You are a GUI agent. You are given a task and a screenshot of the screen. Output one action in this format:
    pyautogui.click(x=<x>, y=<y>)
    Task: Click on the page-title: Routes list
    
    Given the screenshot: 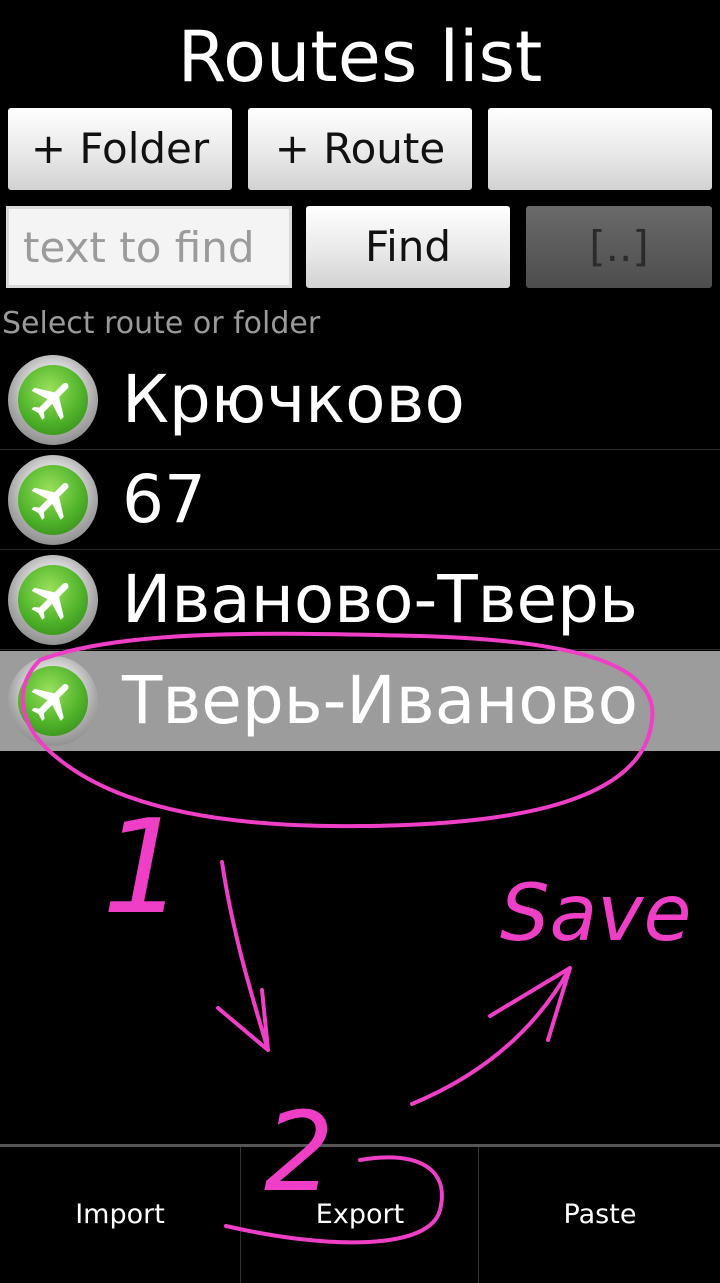 What is the action you would take?
    pyautogui.click(x=360, y=57)
    